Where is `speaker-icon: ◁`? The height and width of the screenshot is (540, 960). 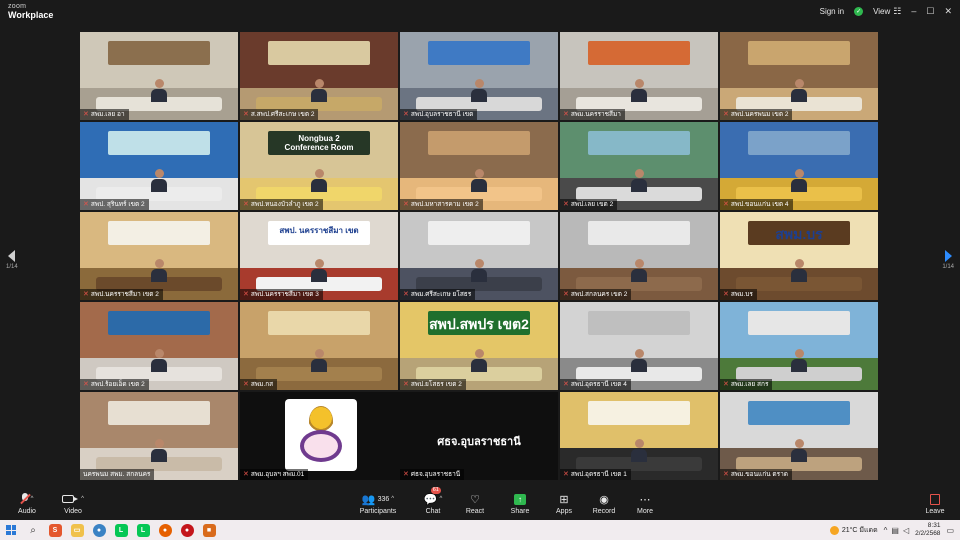
speaker-icon: ◁ is located at coordinates (906, 530).